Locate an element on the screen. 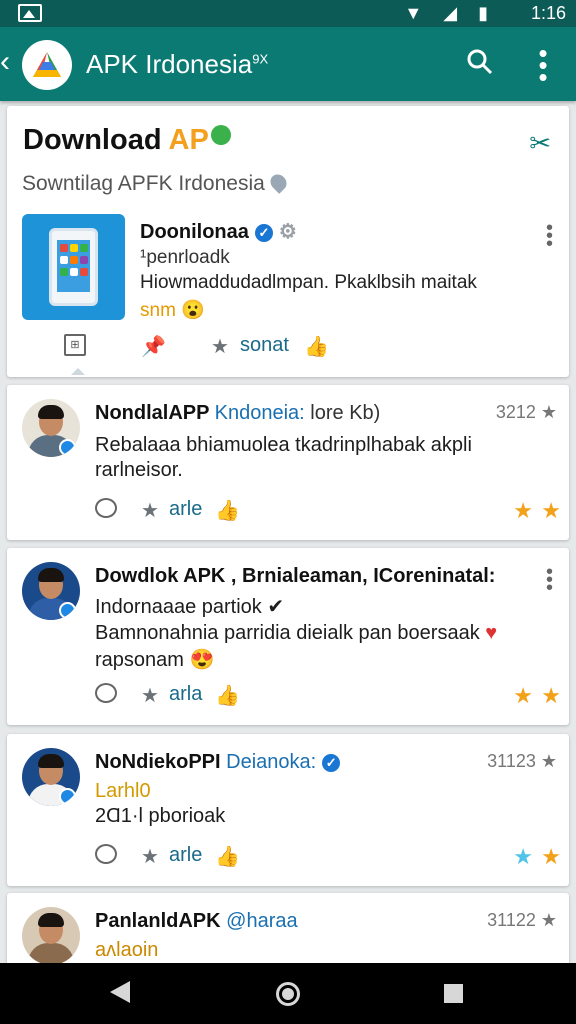 The image size is (576, 1024). action-label: arla is located at coordinates (185, 694).